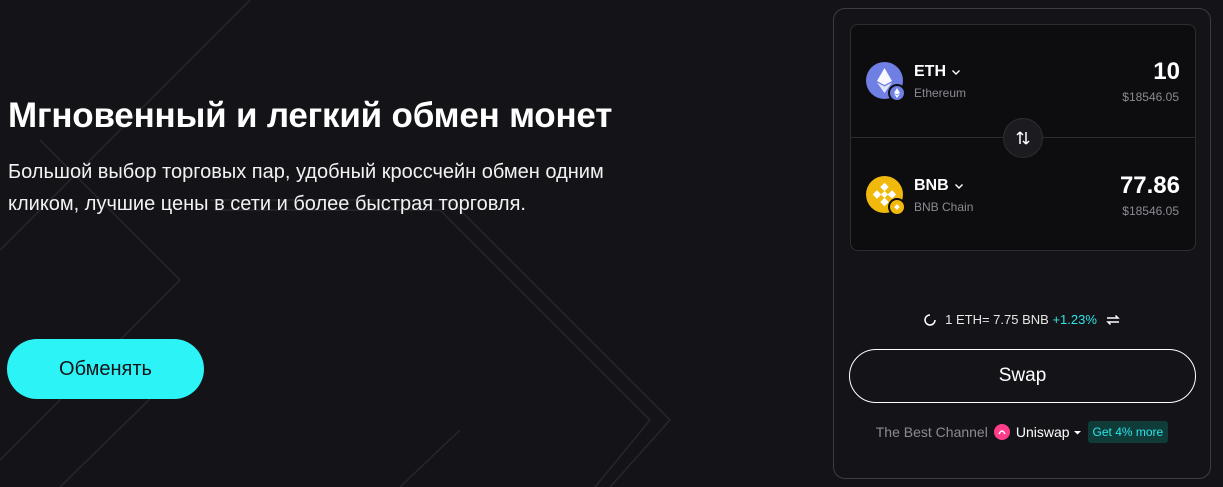 This screenshot has height=487, width=1223. Describe the element at coordinates (931, 432) in the screenshot. I see `best-channel-label: The Best Channel` at that location.